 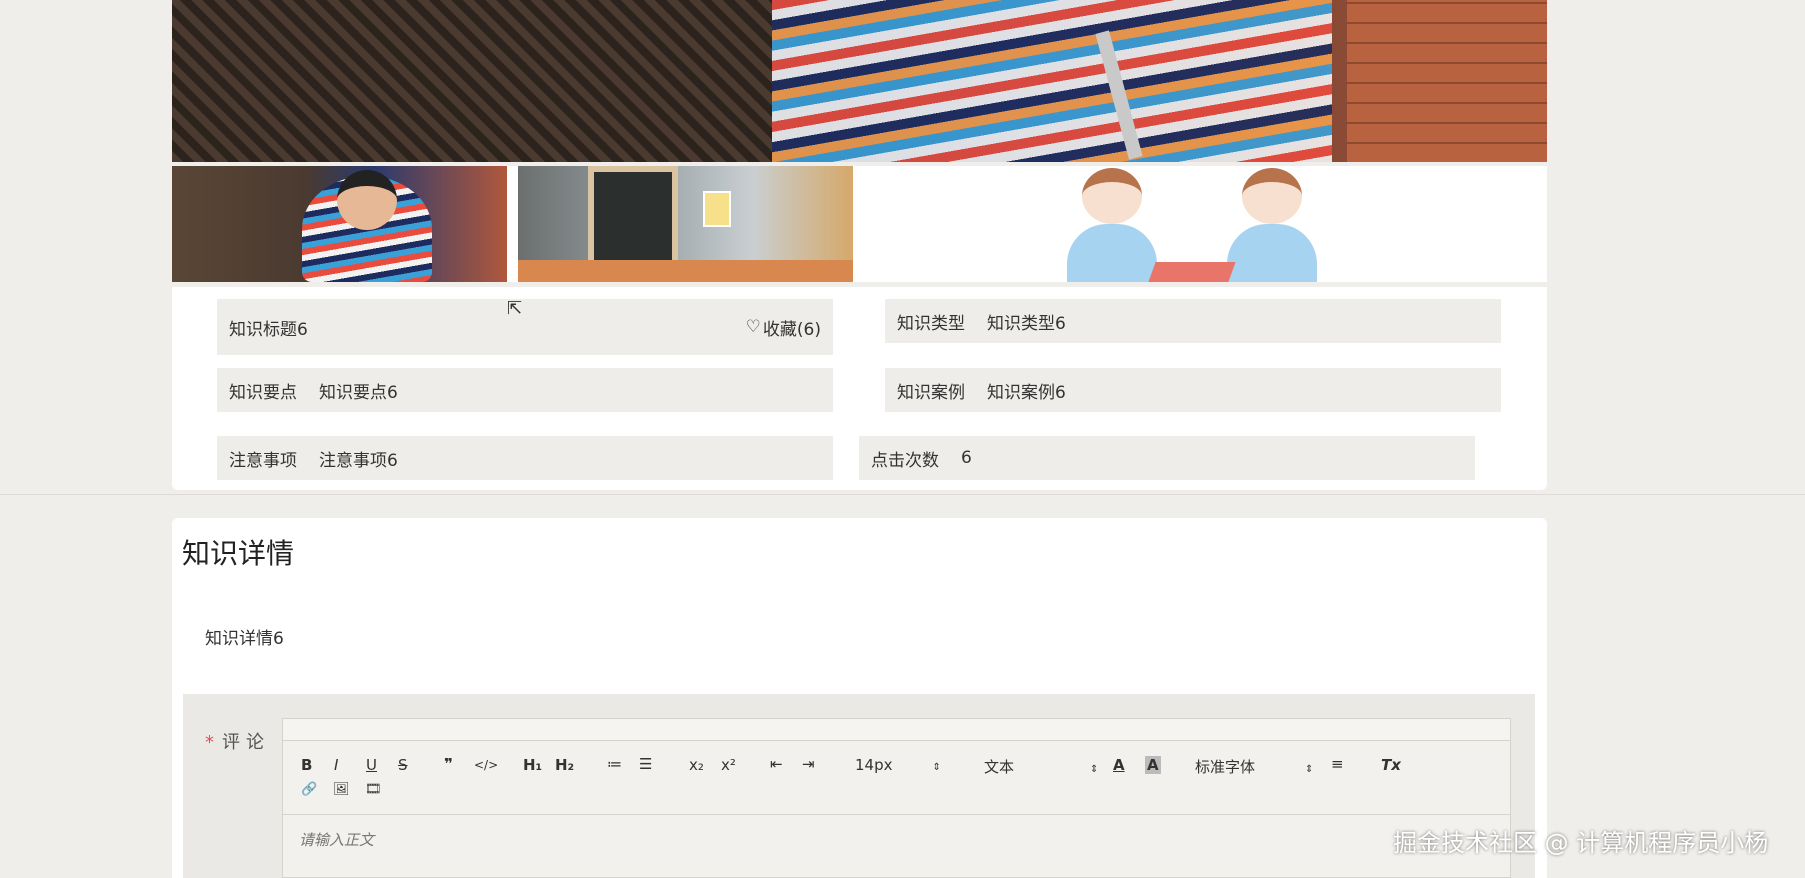 I want to click on clicks-value: 6, so click(x=966, y=458).